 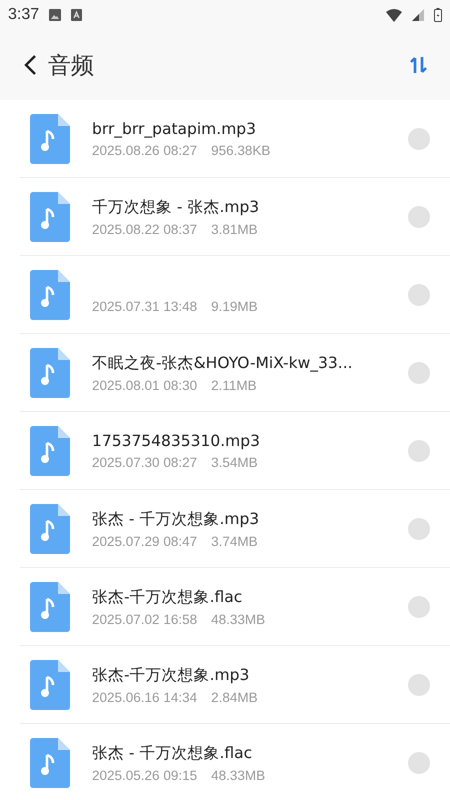 What do you see at coordinates (171, 675) in the screenshot?
I see `file-name: 张杰-千万次想象.mp3` at bounding box center [171, 675].